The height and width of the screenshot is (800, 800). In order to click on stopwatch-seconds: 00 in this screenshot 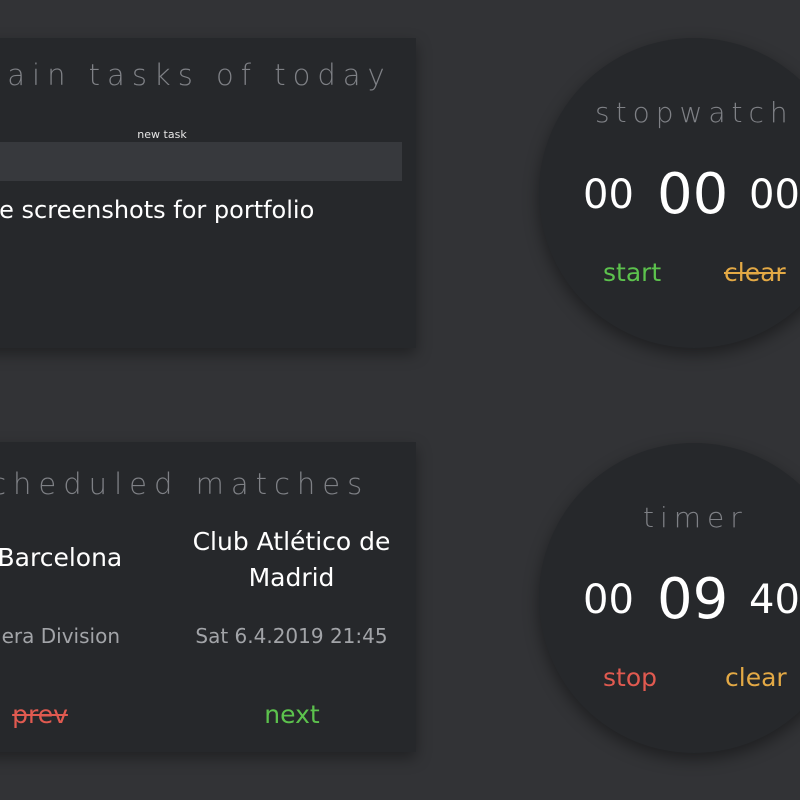, I will do `click(693, 194)`.